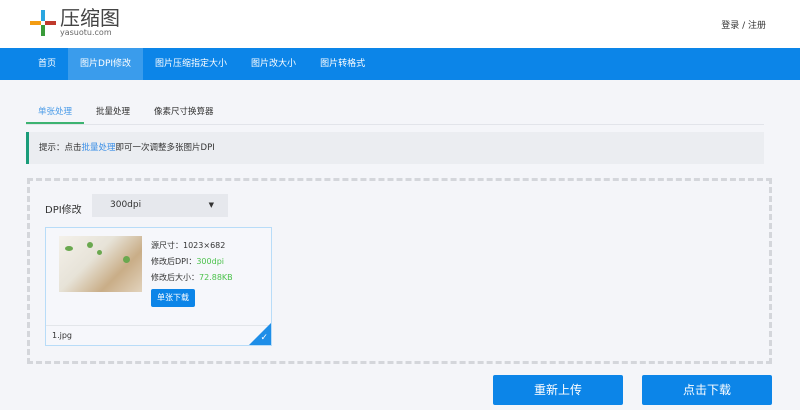 The image size is (800, 410). I want to click on logo: 压缩图 yasuotu.com, so click(75, 22).